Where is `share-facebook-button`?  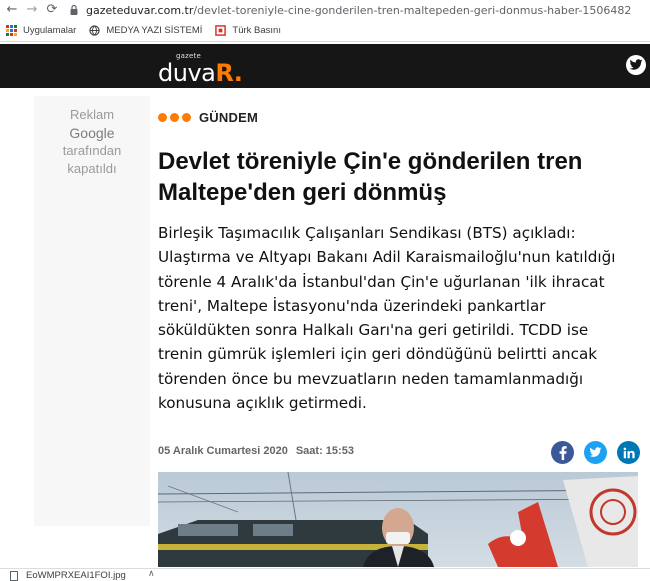 share-facebook-button is located at coordinates (562, 452).